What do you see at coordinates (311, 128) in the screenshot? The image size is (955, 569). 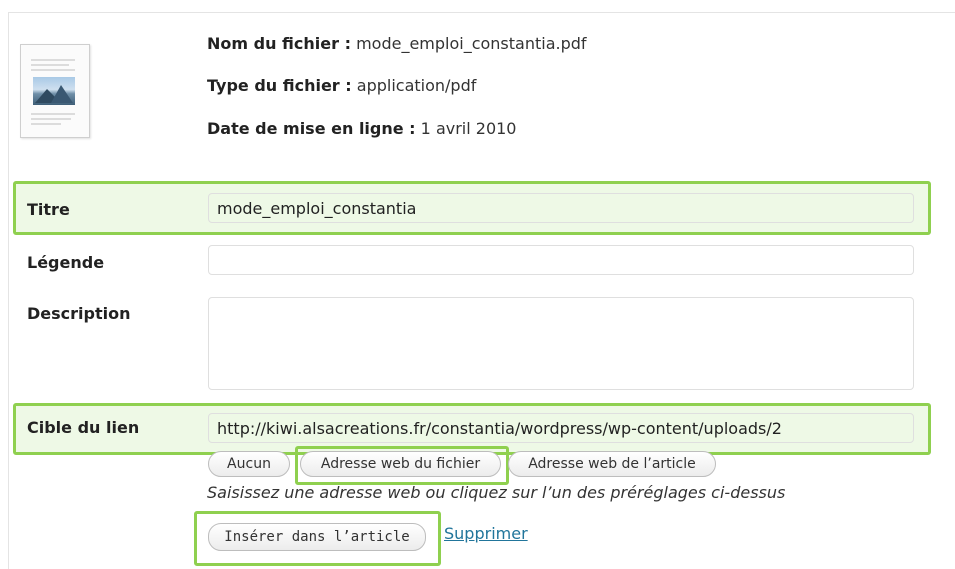 I see `upload-date-label: Date de mise en ligne :` at bounding box center [311, 128].